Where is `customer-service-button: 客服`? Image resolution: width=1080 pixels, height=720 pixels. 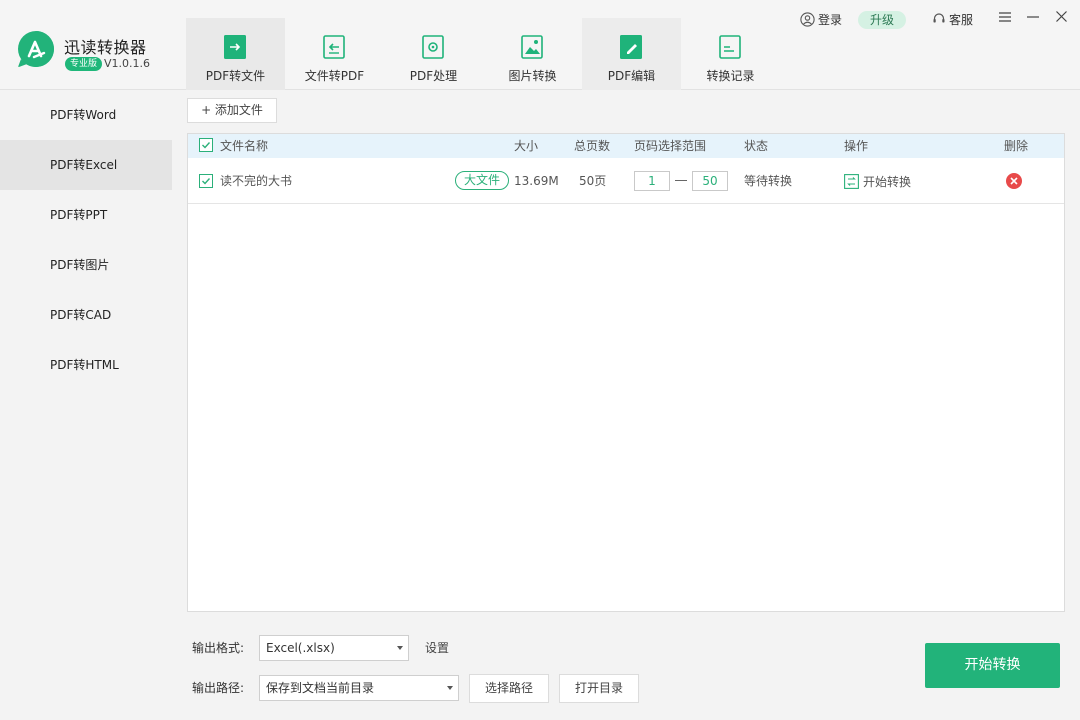
customer-service-button: 客服 is located at coordinates (952, 19).